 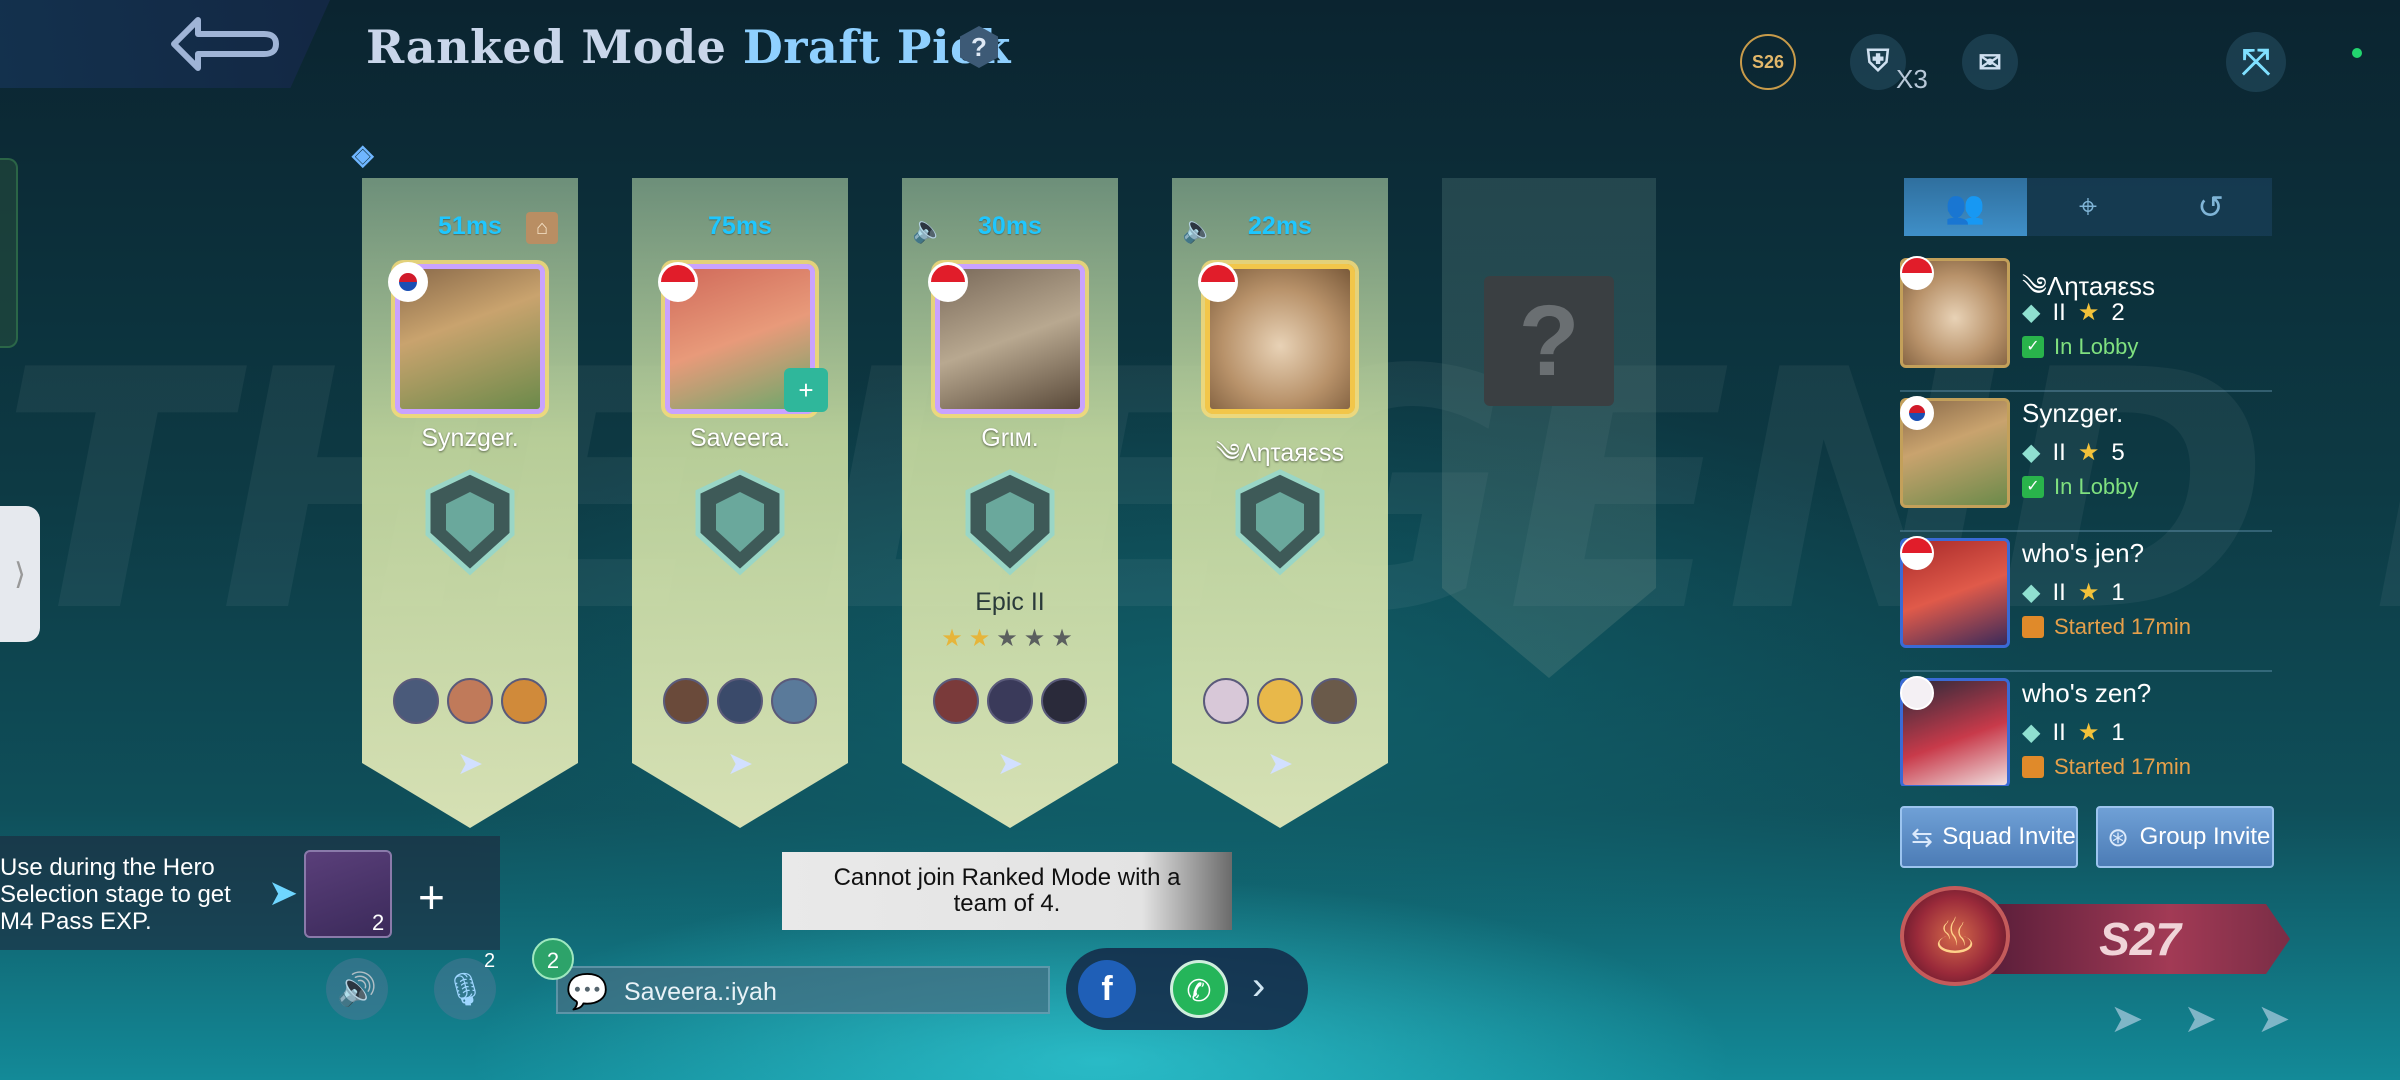 I want to click on squad-invite-icon: ⇆, so click(x=1922, y=837).